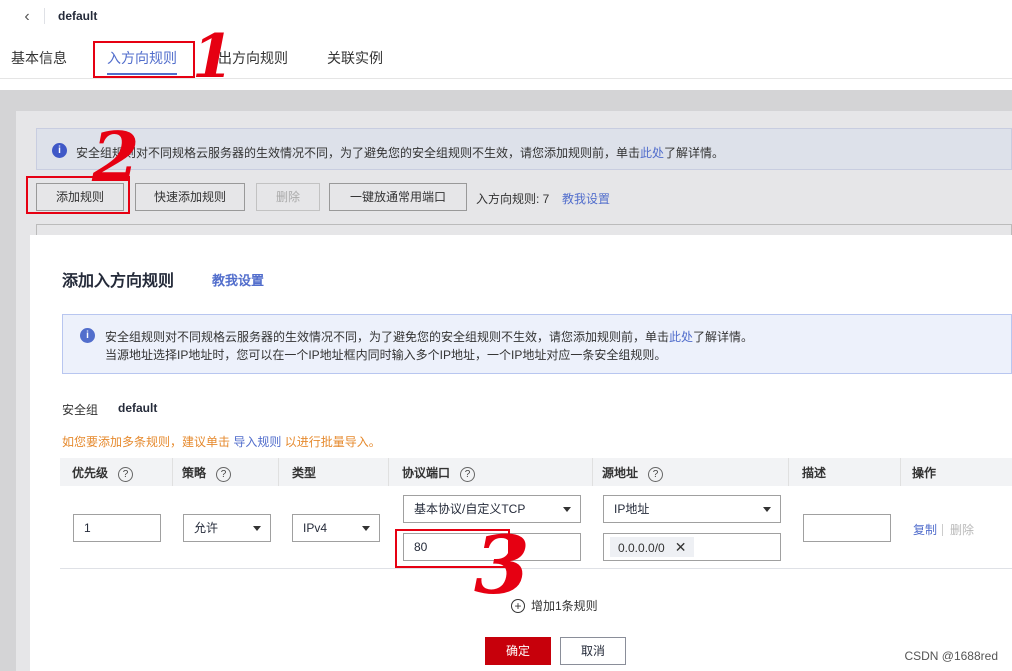 This screenshot has width=1012, height=671. What do you see at coordinates (586, 198) in the screenshot?
I see `teach-me-link: 教我设置` at bounding box center [586, 198].